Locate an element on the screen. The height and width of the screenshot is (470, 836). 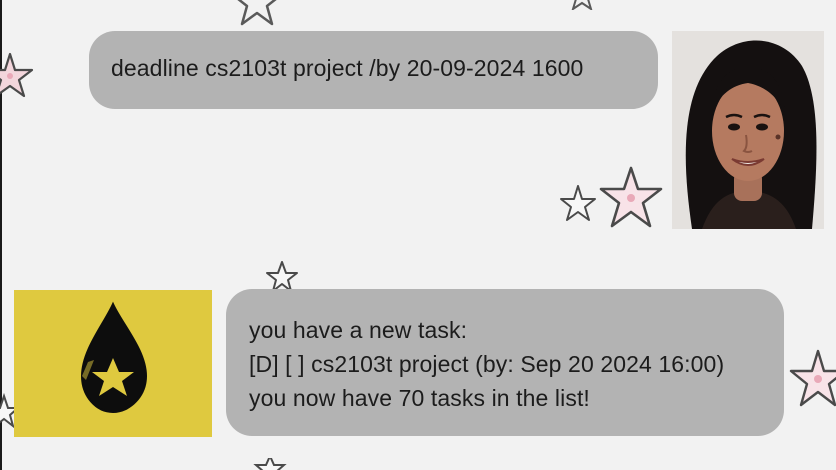
starfish-decoration-right is located at coordinates (812, 378).